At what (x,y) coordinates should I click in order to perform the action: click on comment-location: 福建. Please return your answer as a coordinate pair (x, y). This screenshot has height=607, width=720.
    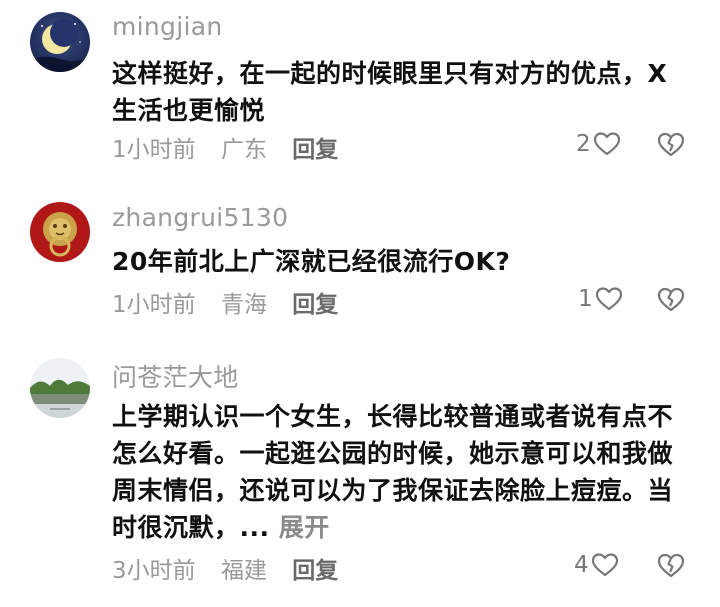
    Looking at the image, I should click on (243, 571).